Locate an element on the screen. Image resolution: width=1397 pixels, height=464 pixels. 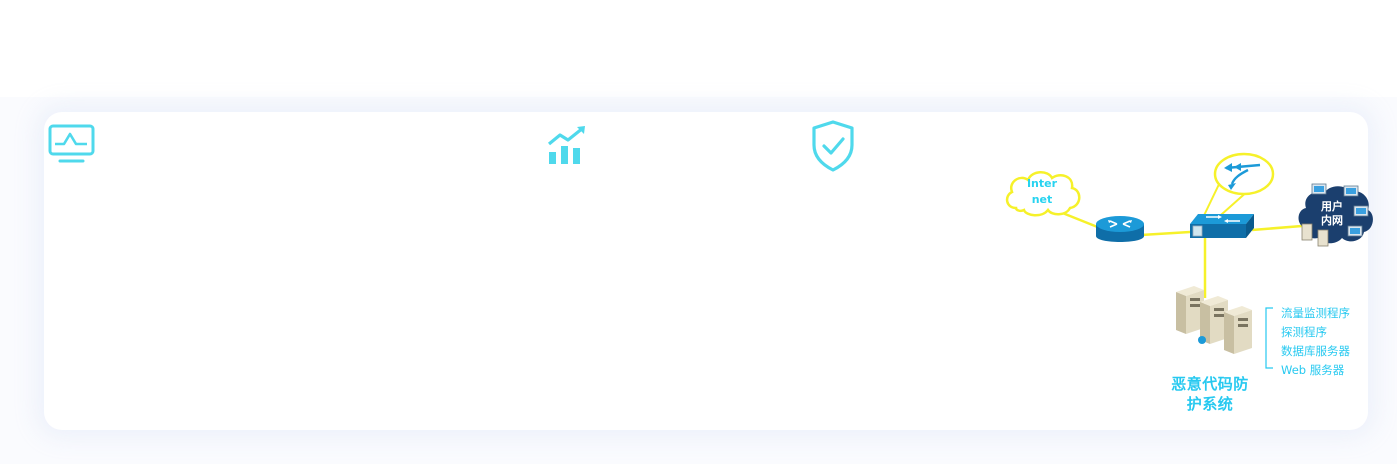
component-item: 探测程序 is located at coordinates (1304, 332).